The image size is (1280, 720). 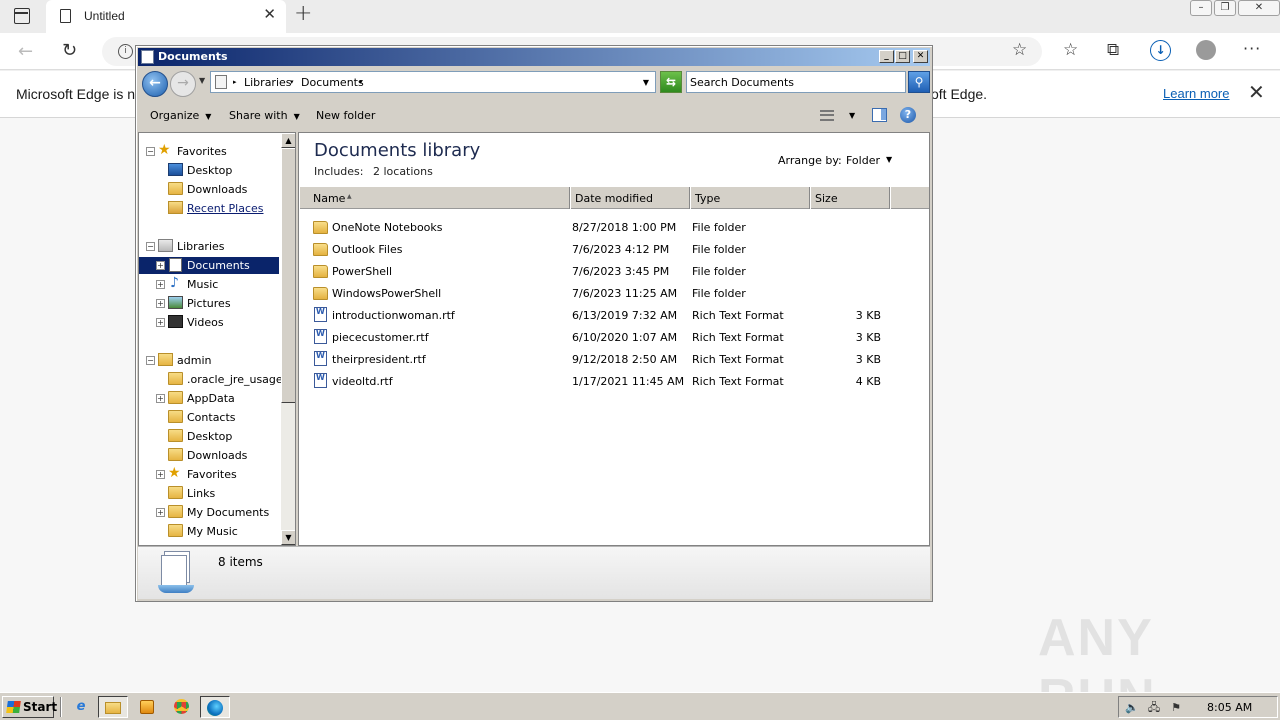 What do you see at coordinates (269, 14) in the screenshot?
I see `tab-close-icon: ✕` at bounding box center [269, 14].